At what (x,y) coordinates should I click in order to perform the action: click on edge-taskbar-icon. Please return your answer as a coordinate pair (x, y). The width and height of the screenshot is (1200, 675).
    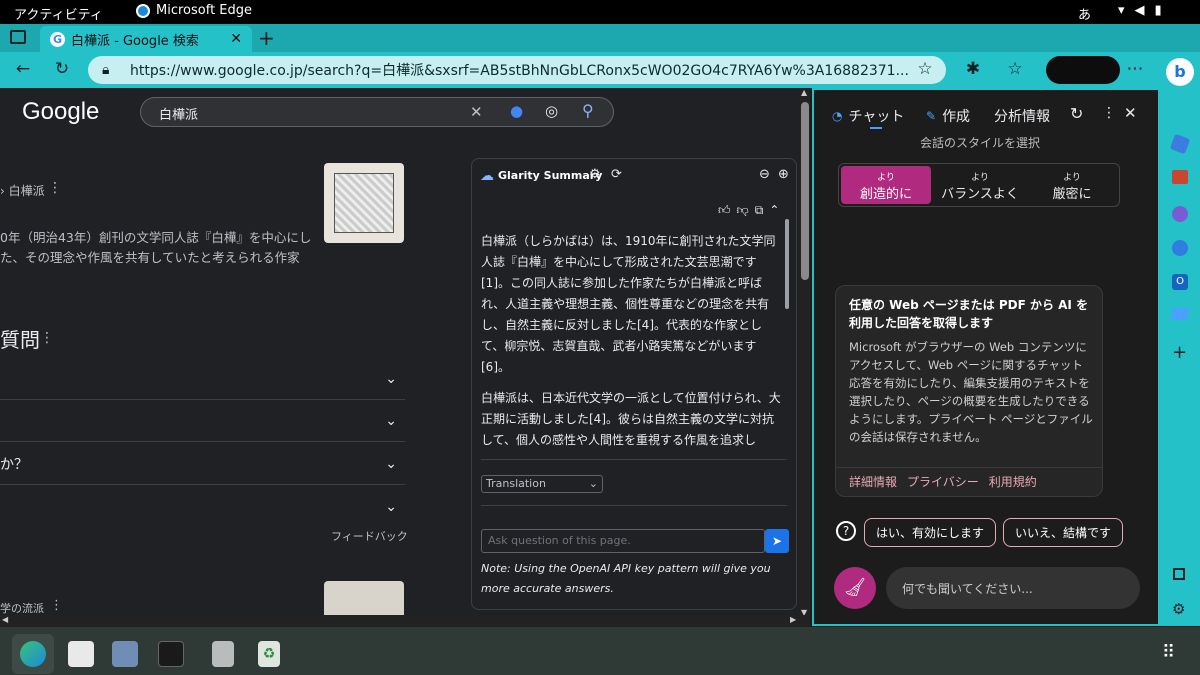
    Looking at the image, I should click on (33, 654).